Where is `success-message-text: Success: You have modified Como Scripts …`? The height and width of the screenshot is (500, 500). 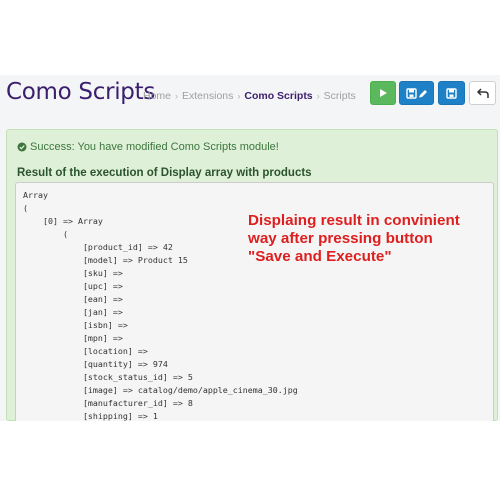
success-message-text: Success: You have modified Como Scripts … is located at coordinates (154, 147).